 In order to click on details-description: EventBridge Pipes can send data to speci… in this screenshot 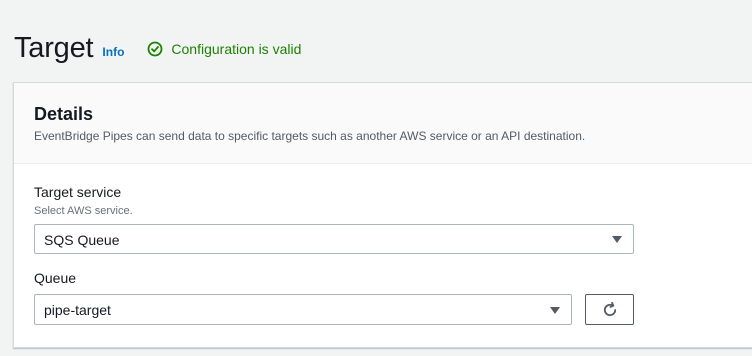, I will do `click(310, 136)`.